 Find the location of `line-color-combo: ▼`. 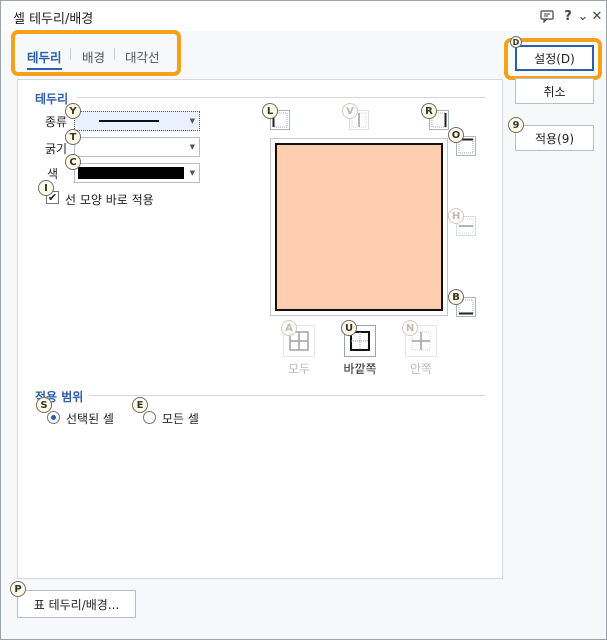

line-color-combo: ▼ is located at coordinates (137, 173).